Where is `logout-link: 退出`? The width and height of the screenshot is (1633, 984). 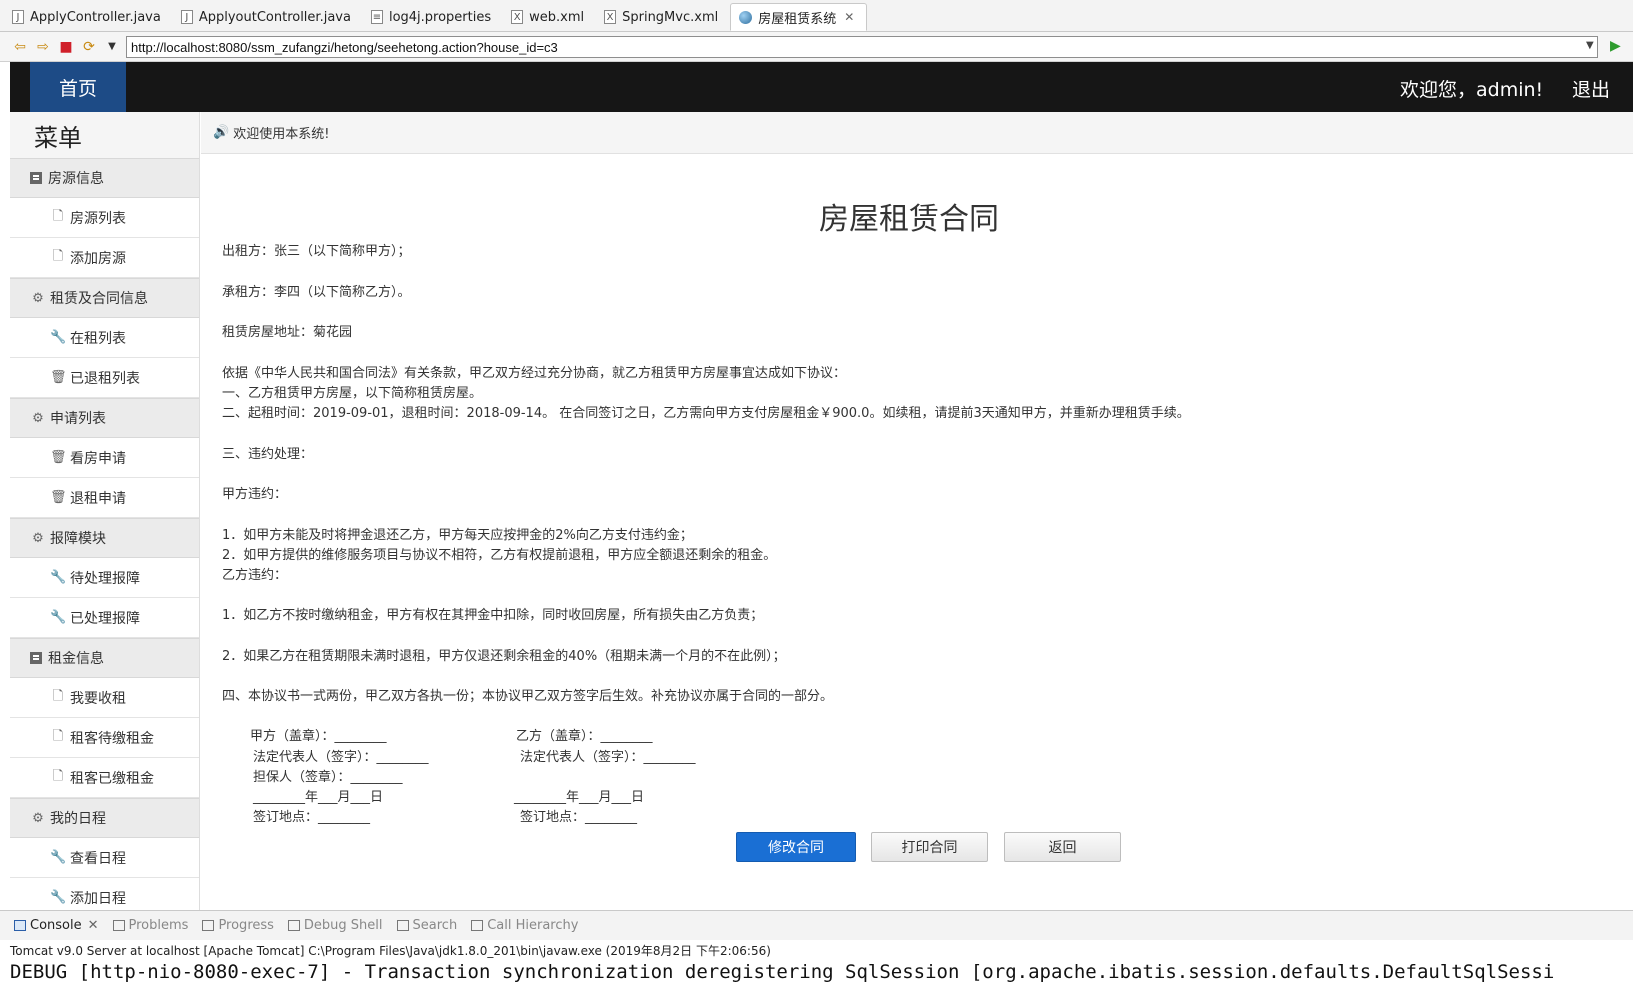
logout-link: 退出 is located at coordinates (1591, 88).